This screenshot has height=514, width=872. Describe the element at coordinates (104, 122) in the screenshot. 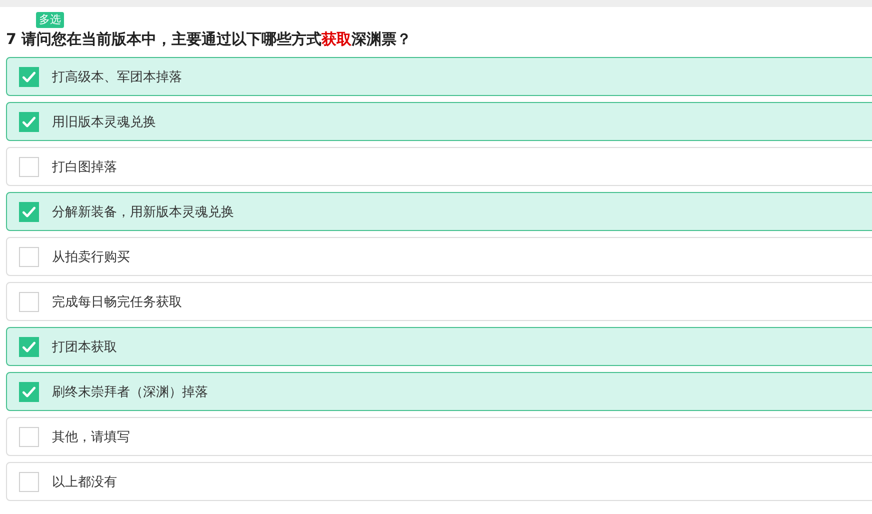

I see `option-label: 用旧版本灵魂兑换` at that location.